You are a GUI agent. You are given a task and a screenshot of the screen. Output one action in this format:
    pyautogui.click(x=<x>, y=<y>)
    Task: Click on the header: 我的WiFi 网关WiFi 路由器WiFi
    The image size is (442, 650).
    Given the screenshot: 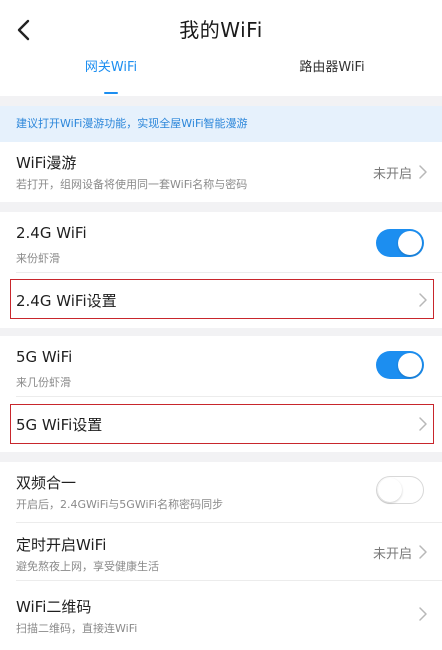 What is the action you would take?
    pyautogui.click(x=221, y=48)
    